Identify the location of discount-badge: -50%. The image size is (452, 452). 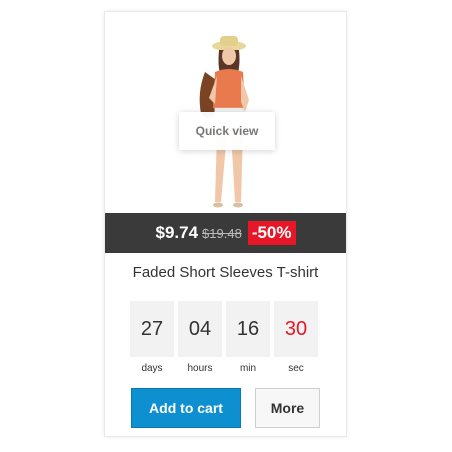
(271, 233).